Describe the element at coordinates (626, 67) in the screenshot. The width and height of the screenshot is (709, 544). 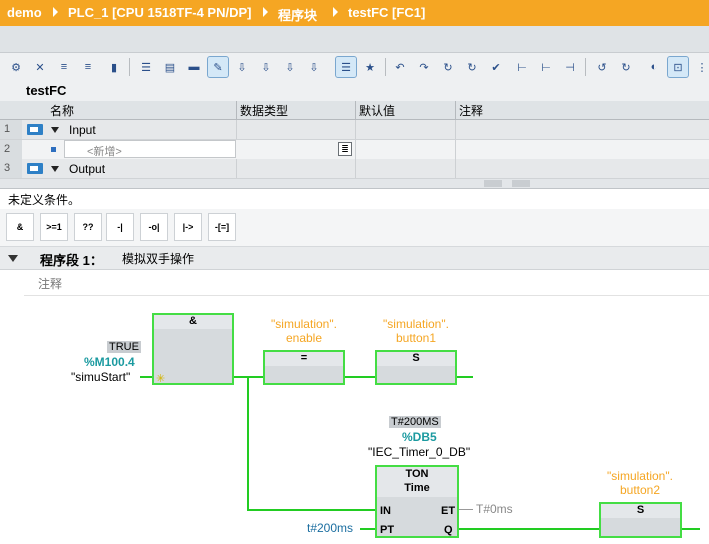
I see `redo-icon: ↻` at that location.